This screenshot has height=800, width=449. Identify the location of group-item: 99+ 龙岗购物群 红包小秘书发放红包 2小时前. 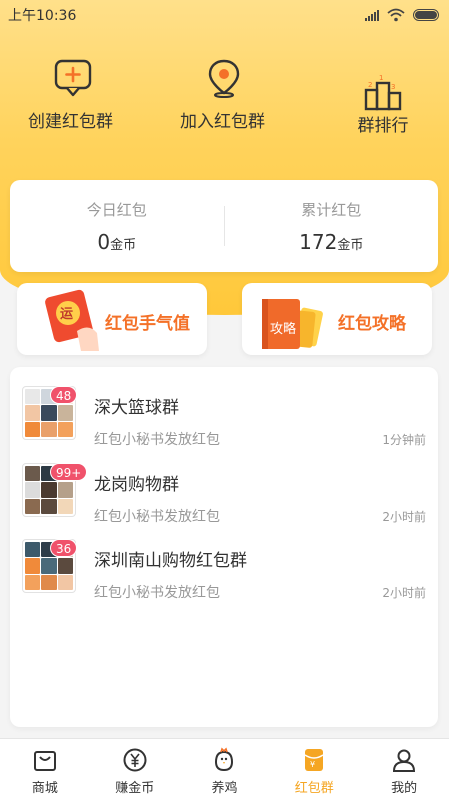
(224, 485).